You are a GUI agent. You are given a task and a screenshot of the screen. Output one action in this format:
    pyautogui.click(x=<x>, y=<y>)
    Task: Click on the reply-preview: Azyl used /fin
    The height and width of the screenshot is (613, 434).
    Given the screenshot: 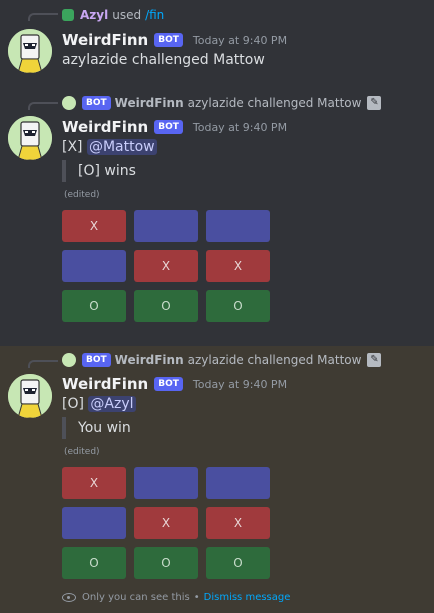 What is the action you would take?
    pyautogui.click(x=113, y=15)
    